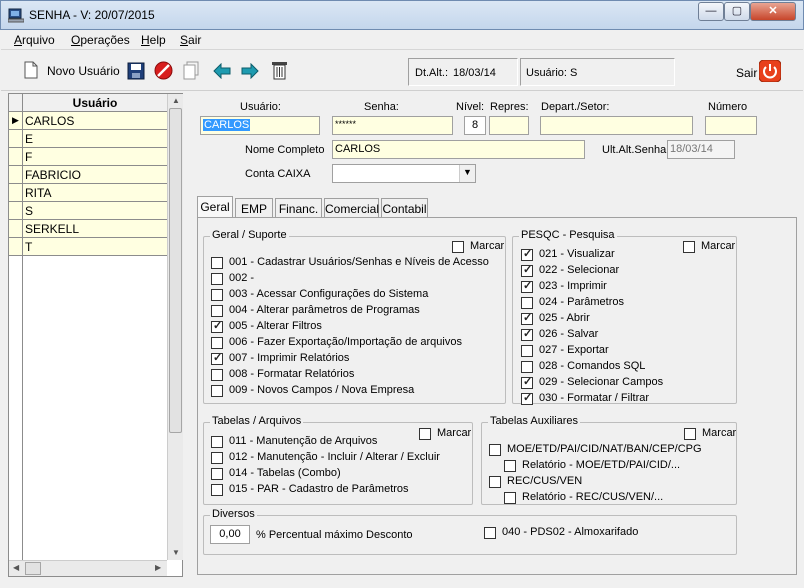 This screenshot has width=804, height=588. I want to click on tab-contabil: Contabil, so click(404, 207).